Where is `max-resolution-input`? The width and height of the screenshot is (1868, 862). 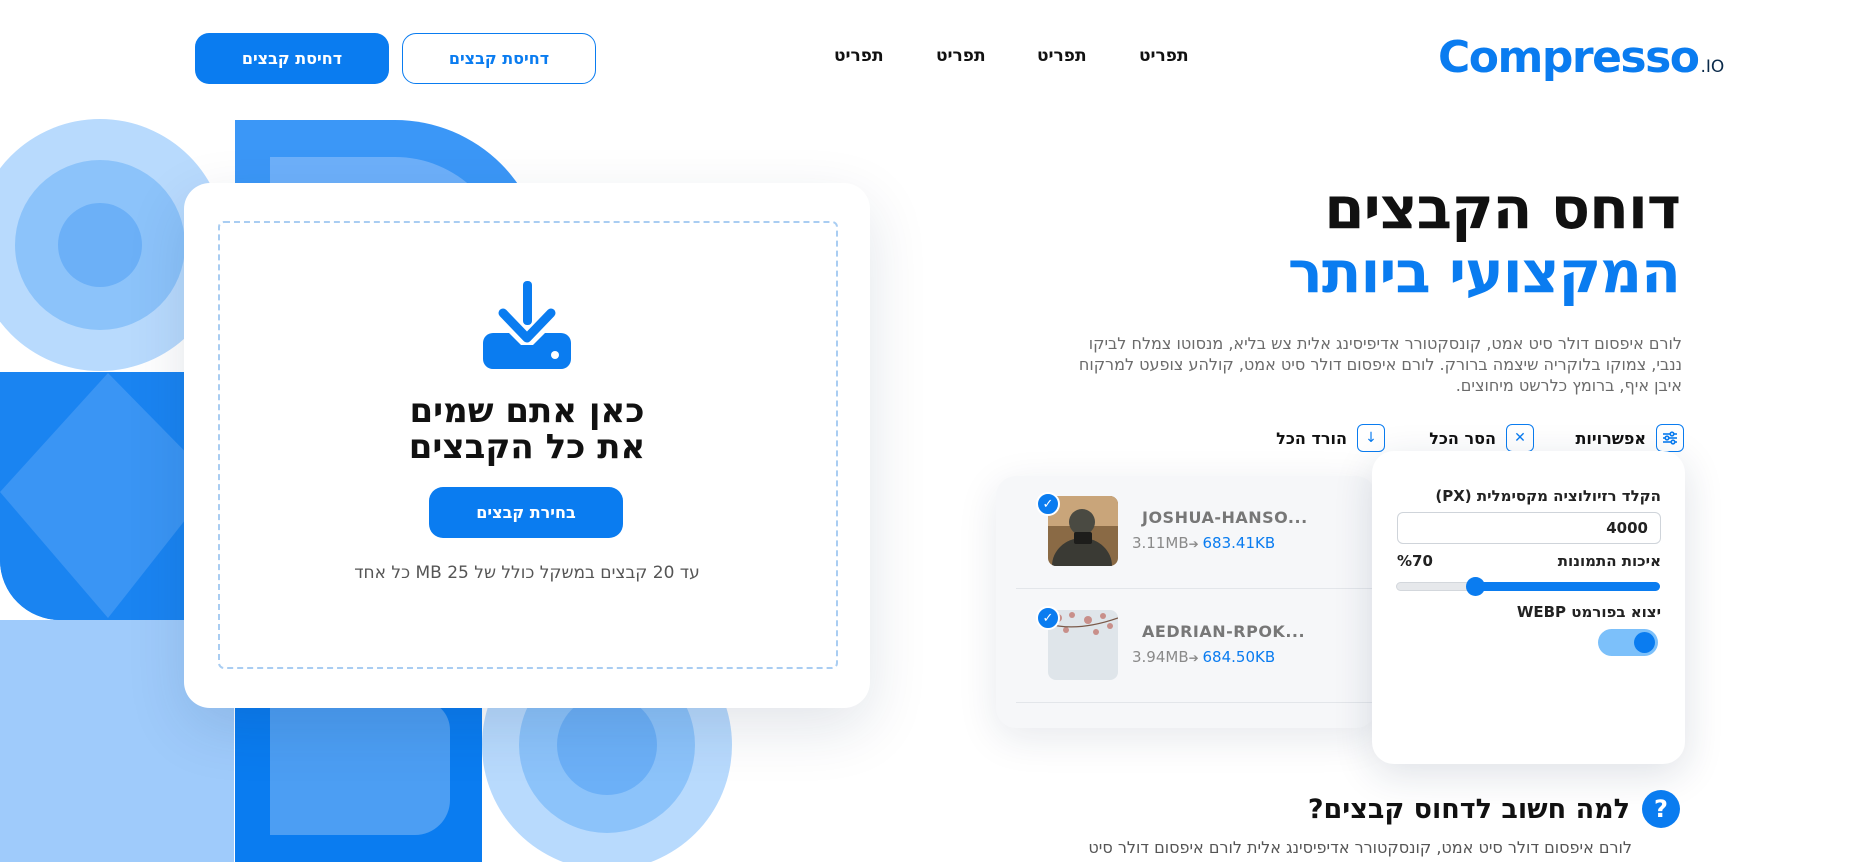 max-resolution-input is located at coordinates (1529, 528).